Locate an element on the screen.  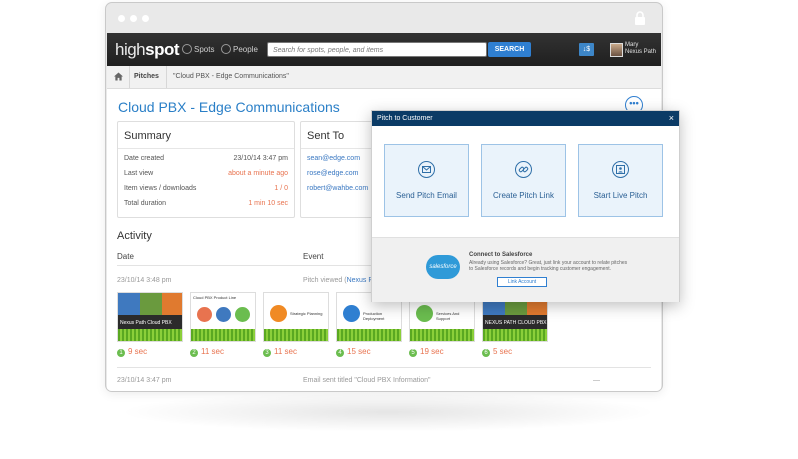
event-link: Nexus P is located at coordinates (360, 280).